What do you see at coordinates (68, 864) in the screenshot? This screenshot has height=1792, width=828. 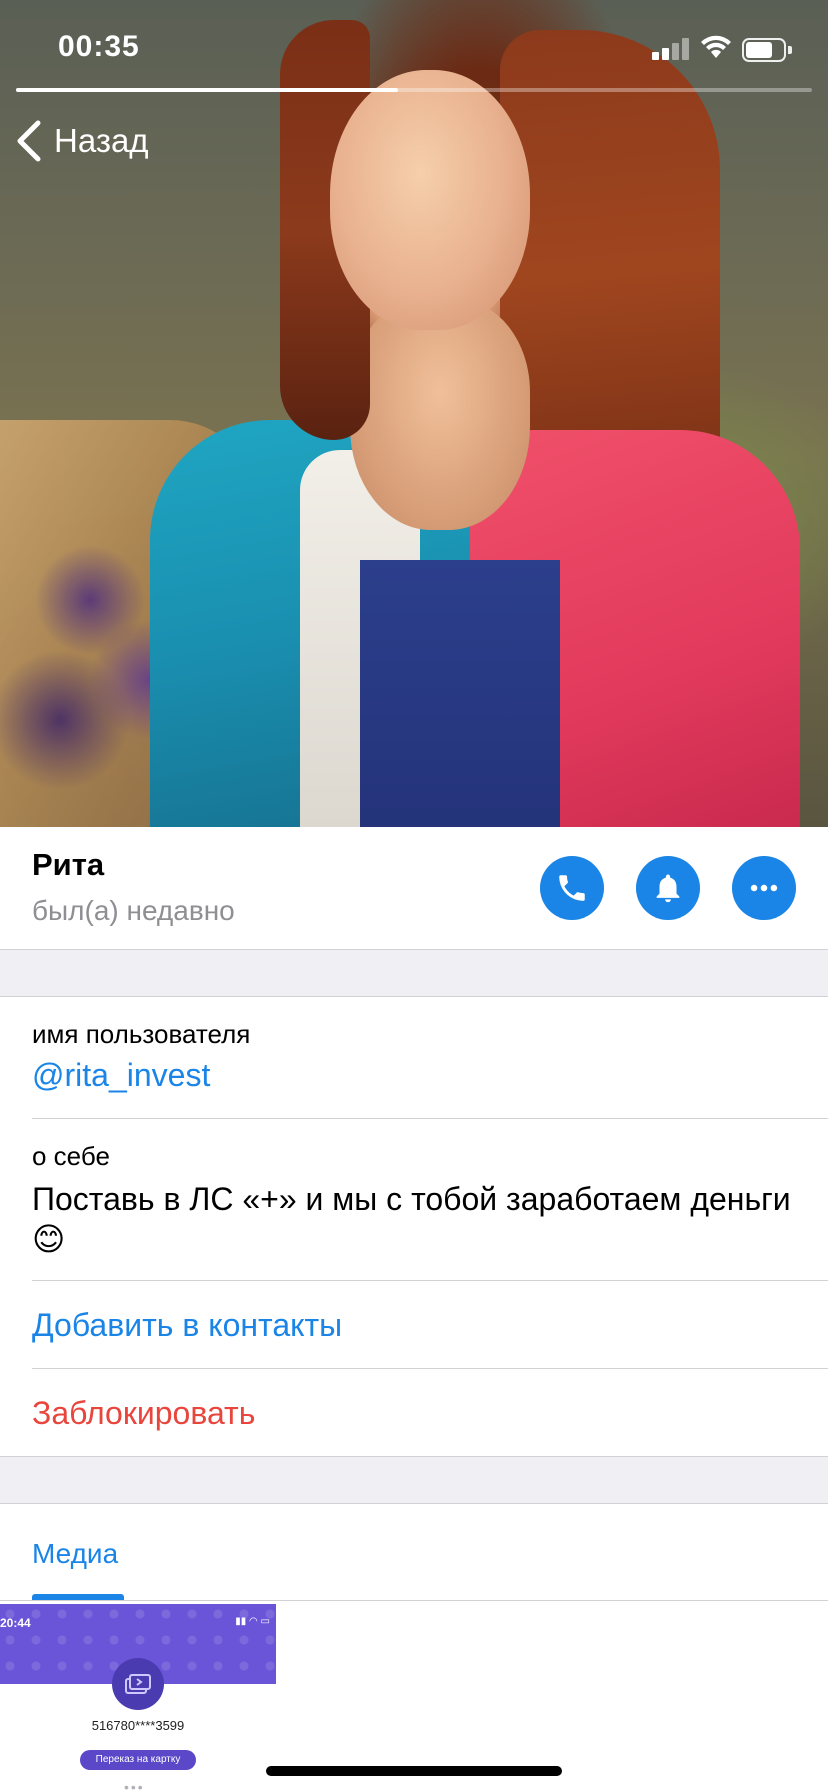 I see `profile-name: Рита` at bounding box center [68, 864].